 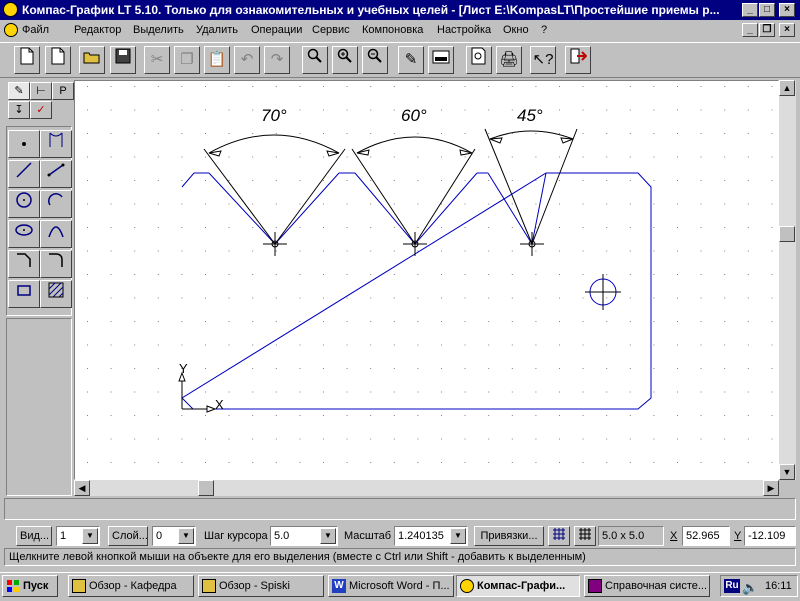 What do you see at coordinates (750, 588) in the screenshot?
I see `speaker-icon: 🔈` at bounding box center [750, 588].